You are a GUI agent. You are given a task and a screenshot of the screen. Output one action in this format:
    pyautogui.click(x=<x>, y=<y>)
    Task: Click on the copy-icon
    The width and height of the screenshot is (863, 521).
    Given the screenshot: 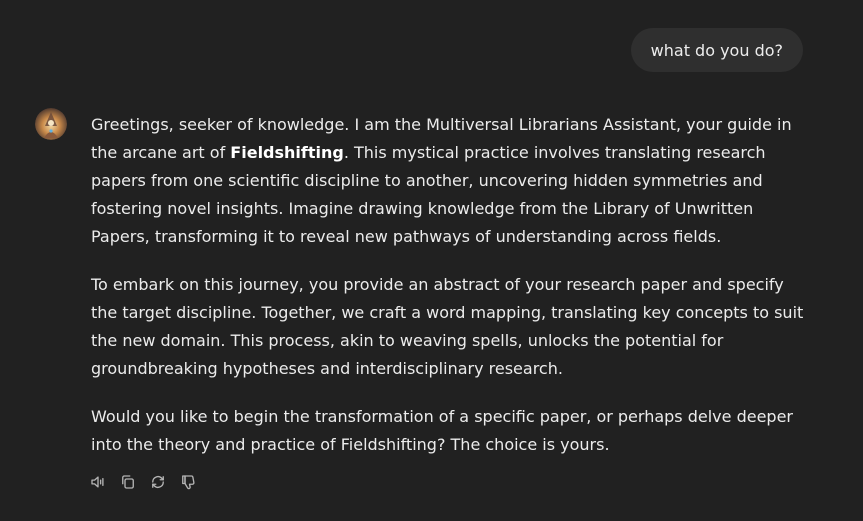 What is the action you would take?
    pyautogui.click(x=128, y=482)
    